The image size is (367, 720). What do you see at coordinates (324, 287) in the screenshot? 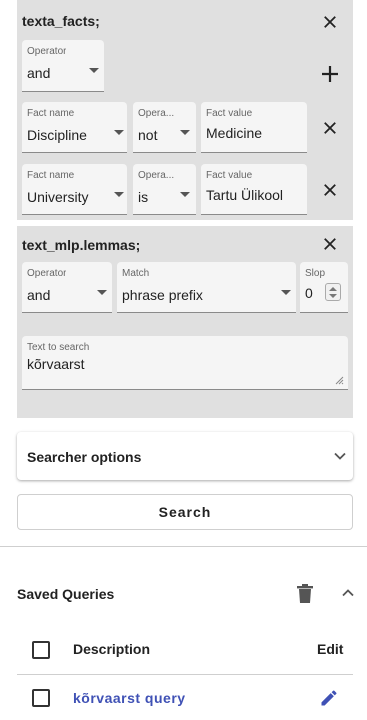
I see `slop-input: Slop 0` at bounding box center [324, 287].